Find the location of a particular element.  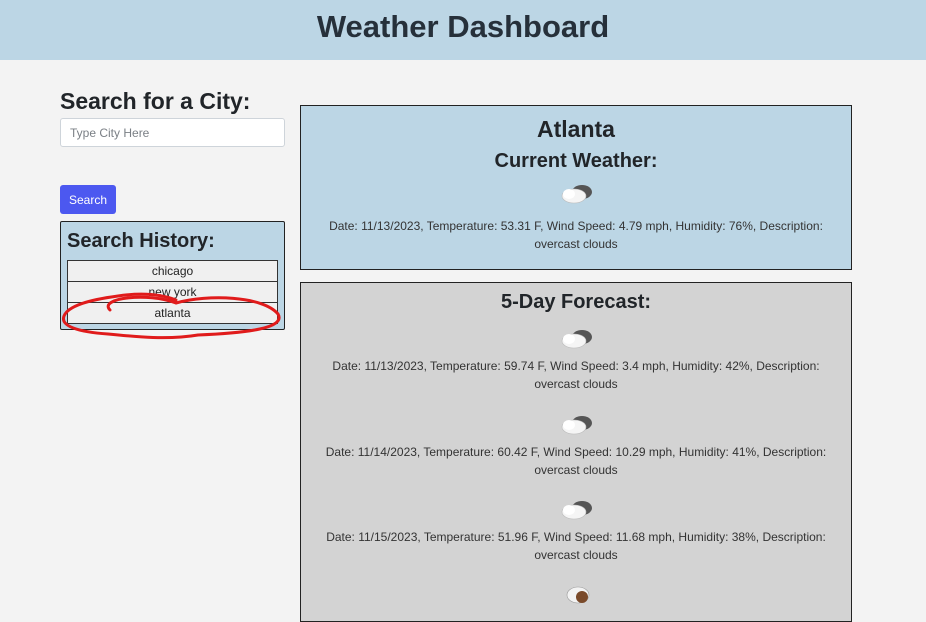

page-header: Weather Dashboard is located at coordinates (463, 30).